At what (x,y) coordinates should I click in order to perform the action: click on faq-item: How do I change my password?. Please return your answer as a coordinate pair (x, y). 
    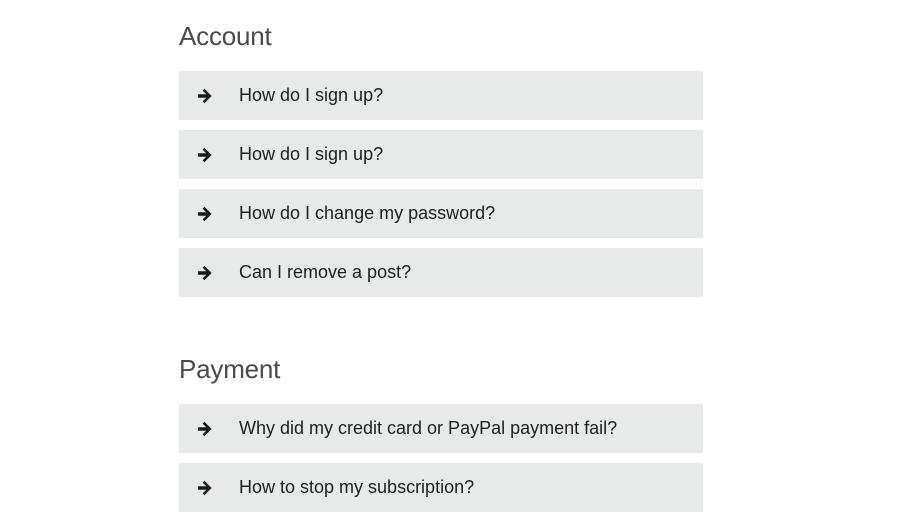
    Looking at the image, I should click on (441, 213).